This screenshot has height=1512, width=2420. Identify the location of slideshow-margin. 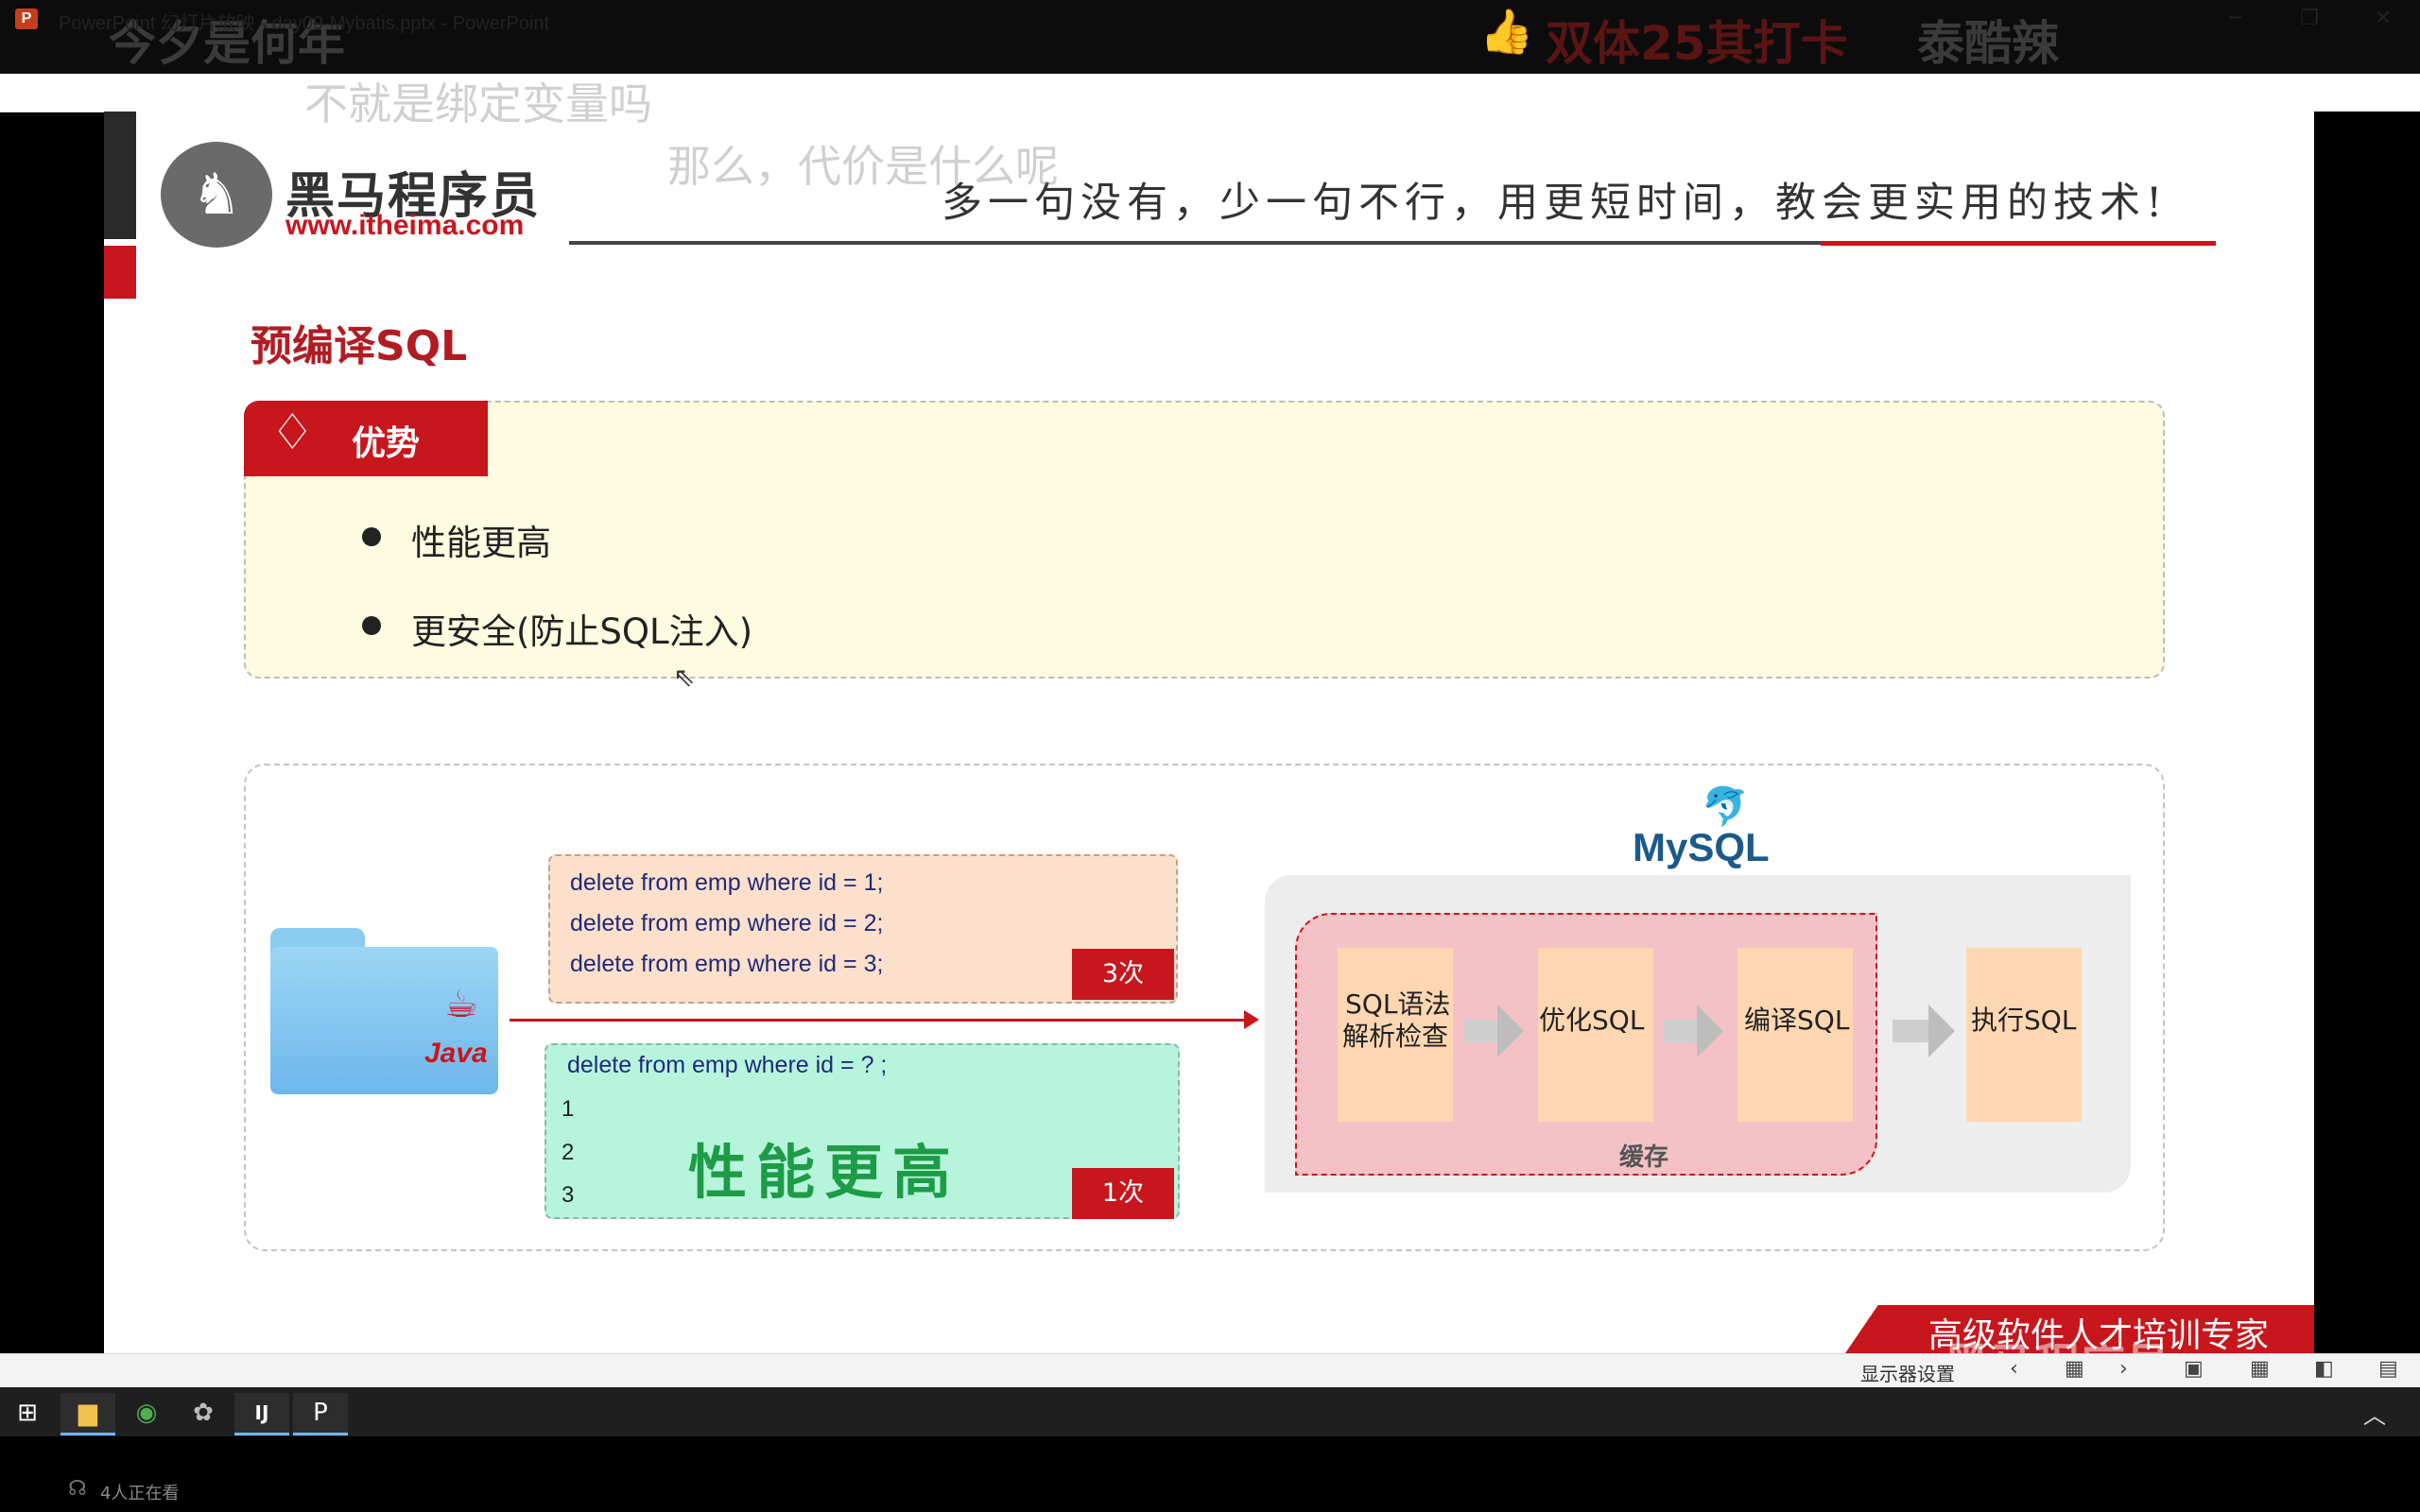
(2367, 732).